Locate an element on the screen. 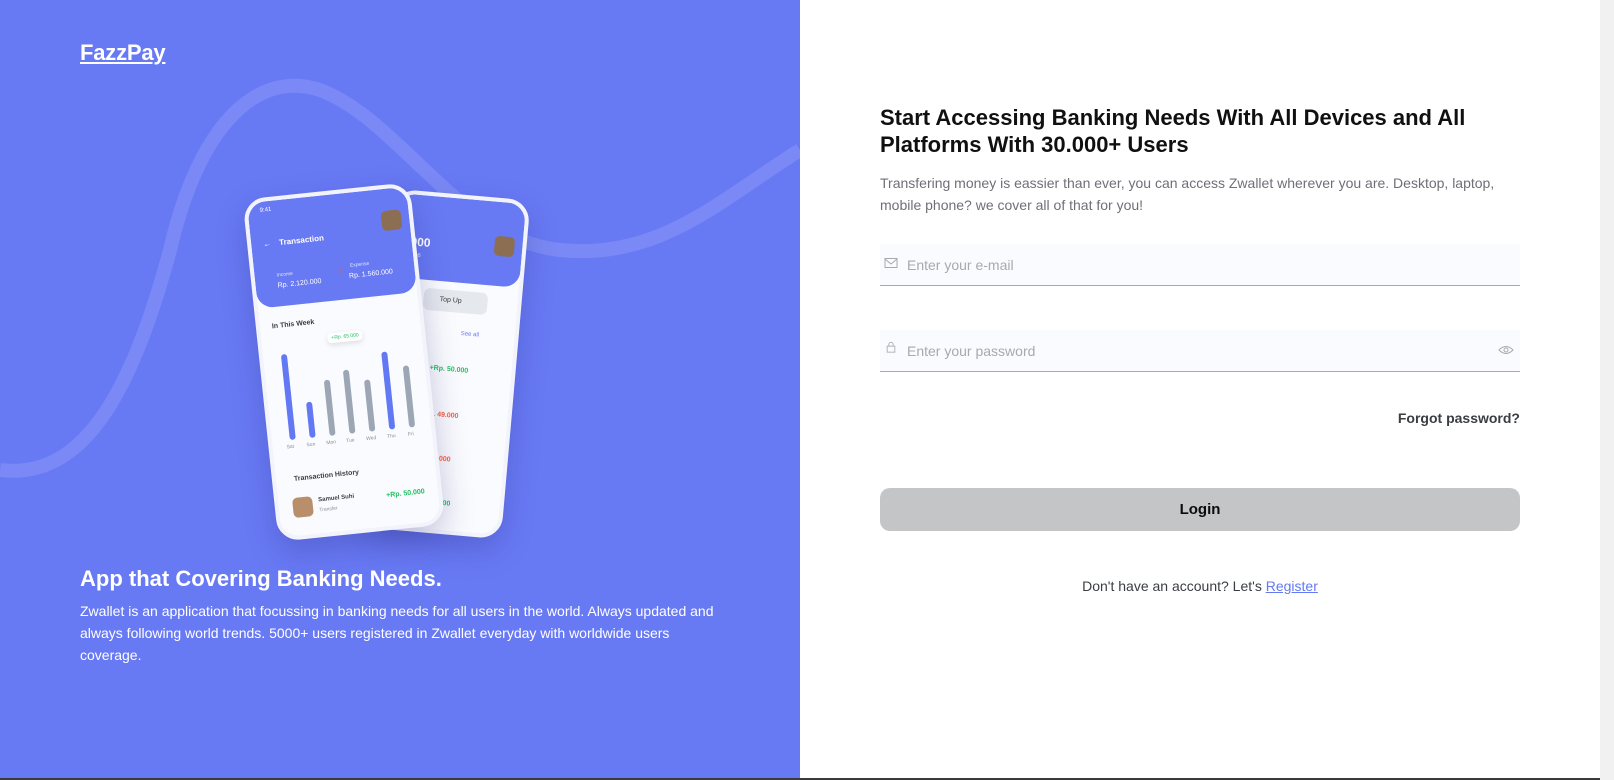 Image resolution: width=1614 pixels, height=780 pixels. login-button: Login is located at coordinates (1200, 509).